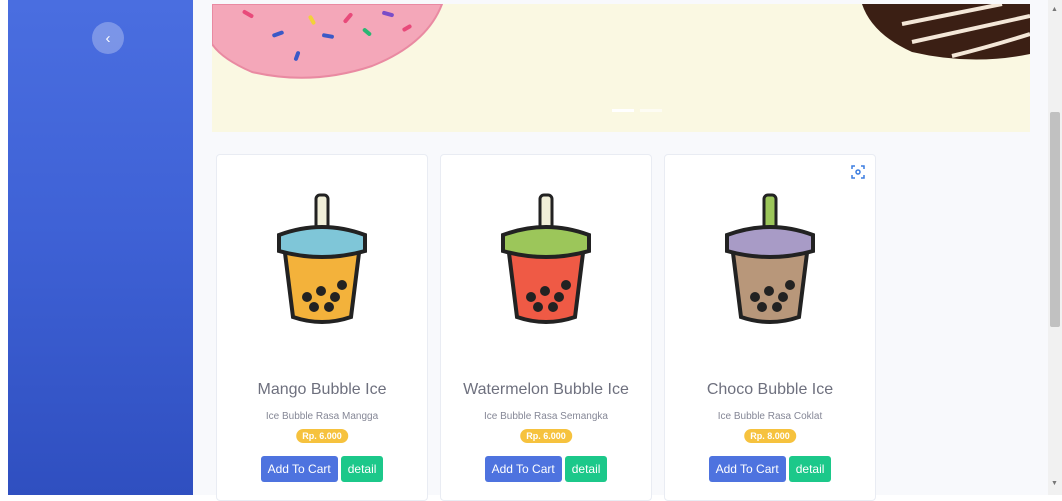  I want to click on product-name: Choco Bubble Ice, so click(770, 389).